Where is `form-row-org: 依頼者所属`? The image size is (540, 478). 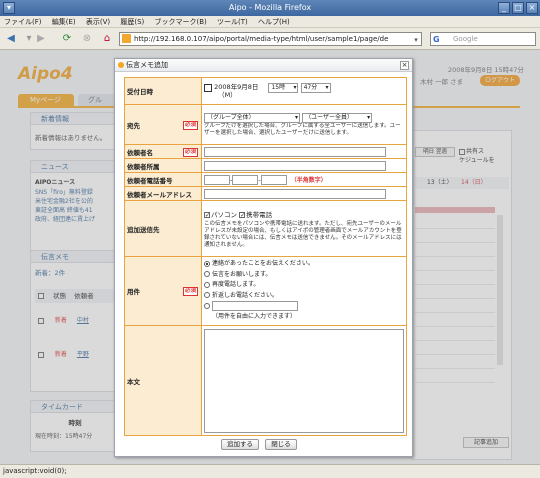
form-row-org: 依頼者所属 is located at coordinates (265, 165).